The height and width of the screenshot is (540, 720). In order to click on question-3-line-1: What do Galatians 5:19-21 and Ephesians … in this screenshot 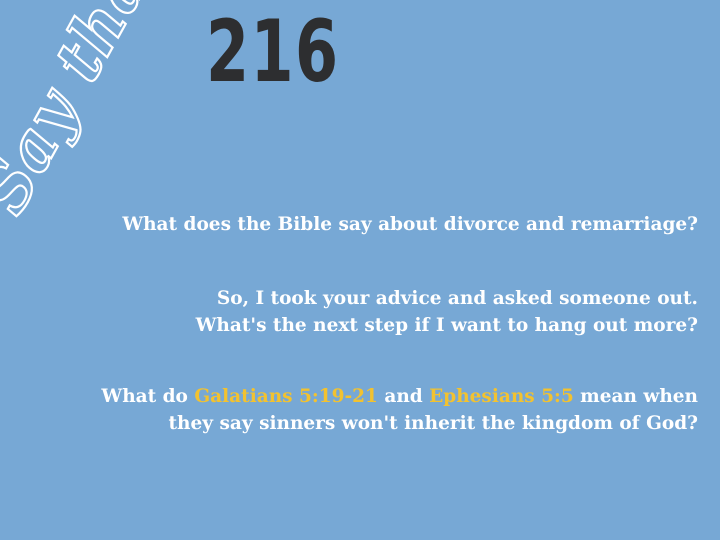, I will do `click(399, 396)`.